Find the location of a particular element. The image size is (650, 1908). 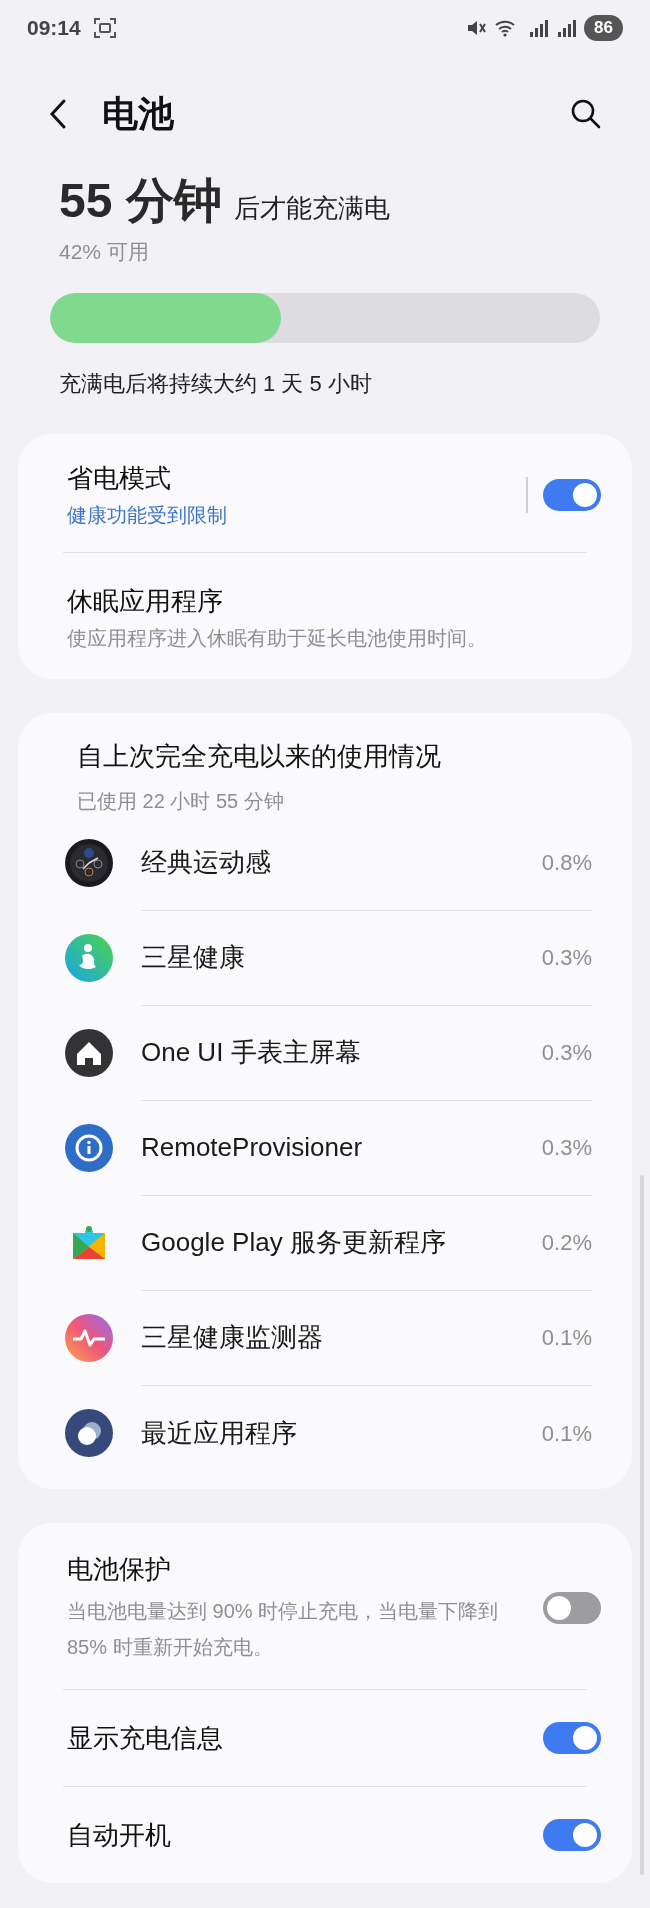

app-name: 最近应用程序 is located at coordinates (219, 1433).